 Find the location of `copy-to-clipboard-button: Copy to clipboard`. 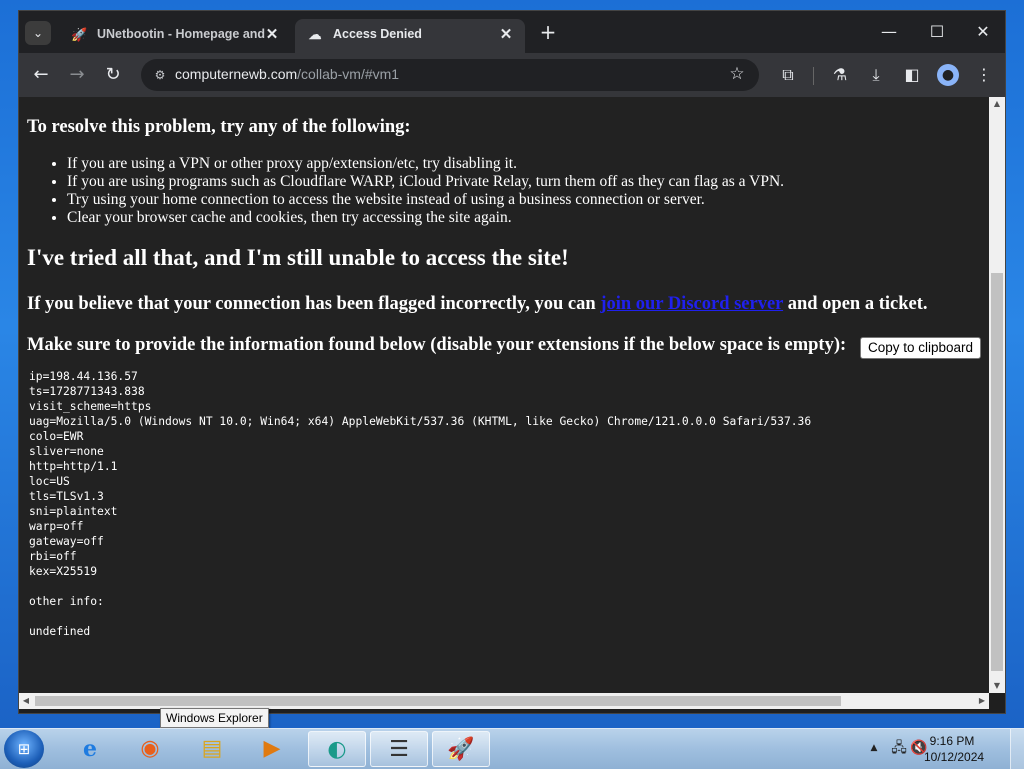

copy-to-clipboard-button: Copy to clipboard is located at coordinates (921, 348).